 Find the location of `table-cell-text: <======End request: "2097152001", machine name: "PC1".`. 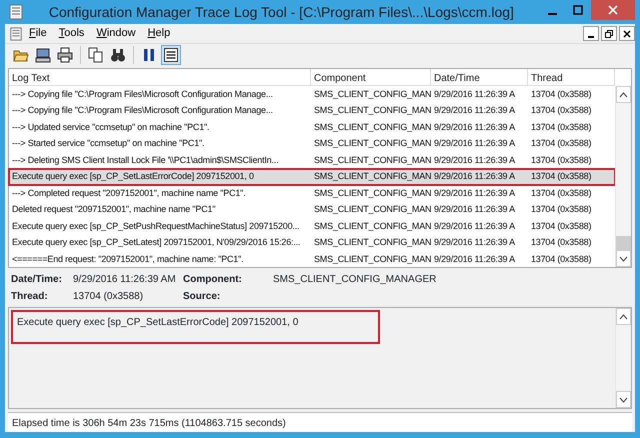

table-cell-text: <======End request: "2097152001", machine name: "PC1". is located at coordinates (127, 259).